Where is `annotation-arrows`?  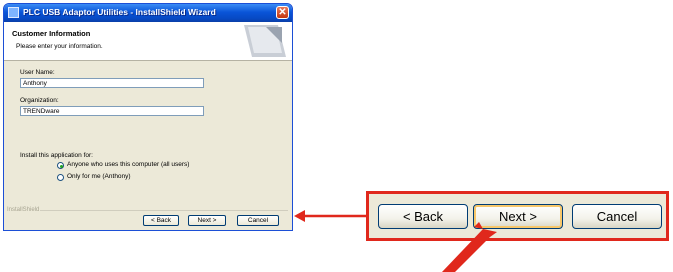 annotation-arrows is located at coordinates (395, 241).